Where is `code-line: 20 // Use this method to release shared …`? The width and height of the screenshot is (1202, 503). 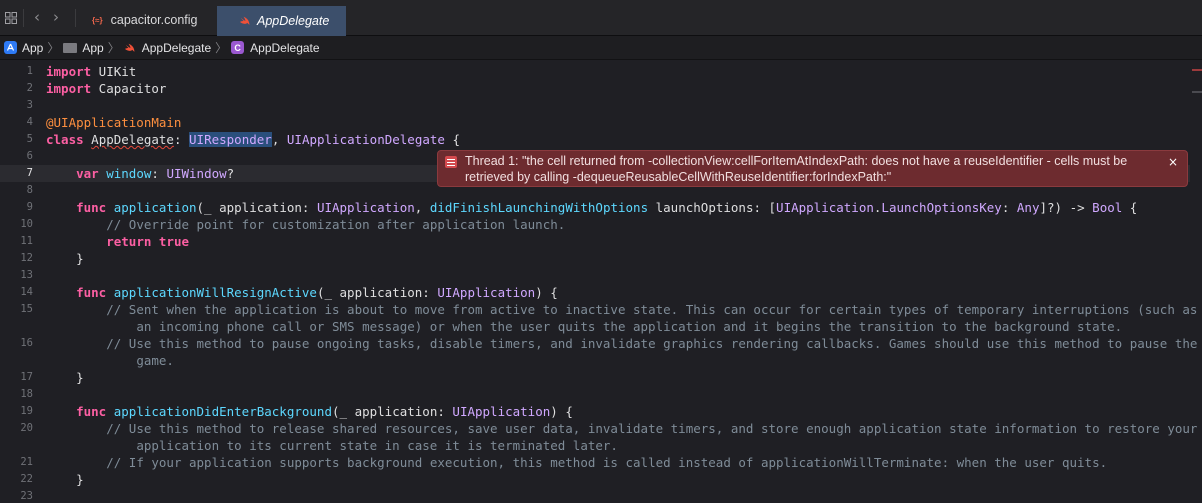 code-line: 20 // Use this method to release shared … is located at coordinates (598, 428).